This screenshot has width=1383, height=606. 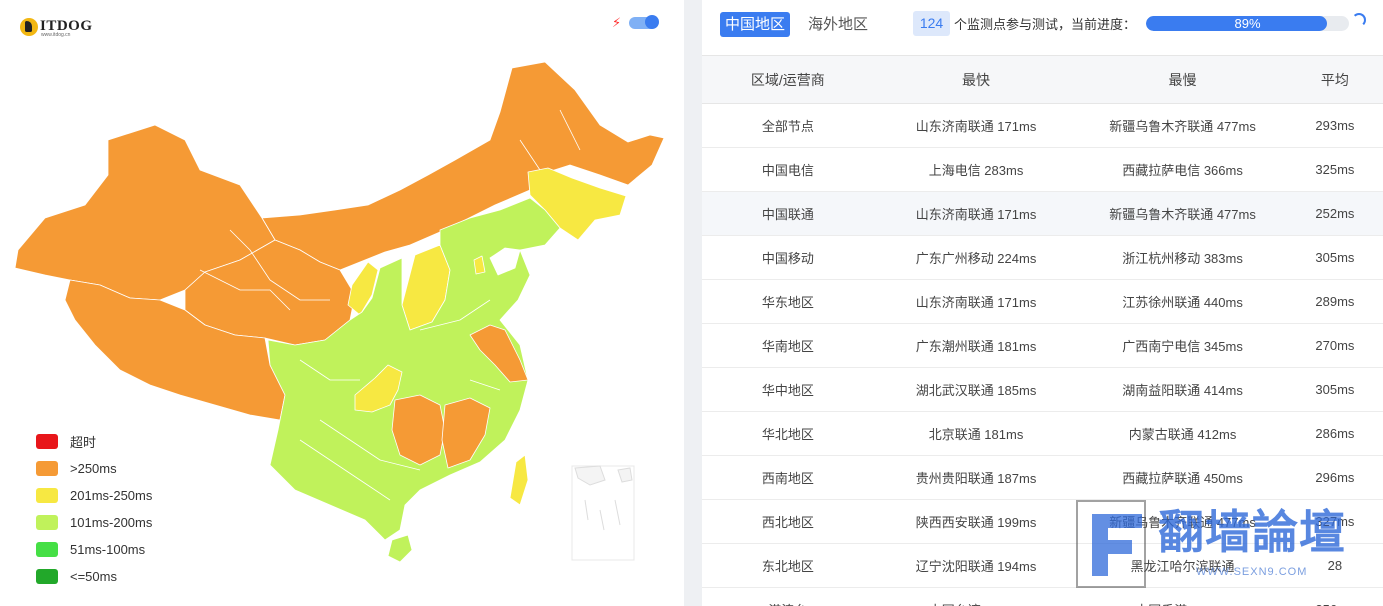 I want to click on legend-item-201-250: 201ms-250ms, so click(x=94, y=495).